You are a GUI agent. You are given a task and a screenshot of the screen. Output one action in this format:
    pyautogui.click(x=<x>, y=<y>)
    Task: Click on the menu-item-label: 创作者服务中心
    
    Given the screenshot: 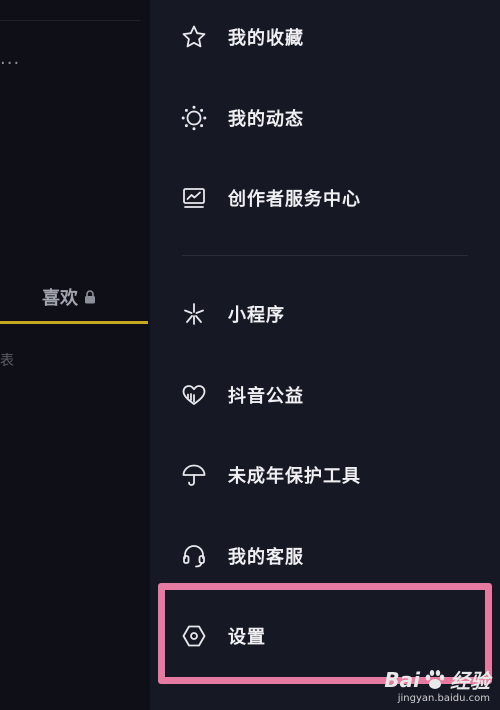 What is the action you would take?
    pyautogui.click(x=294, y=199)
    